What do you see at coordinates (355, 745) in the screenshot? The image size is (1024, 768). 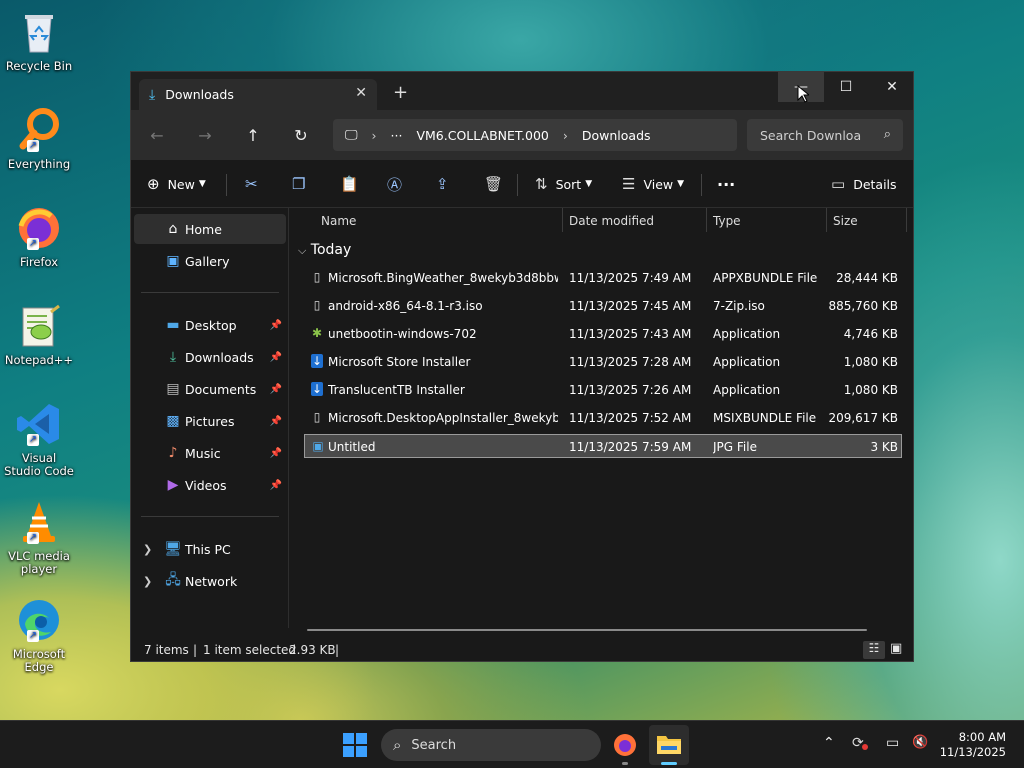 I see `start-button` at bounding box center [355, 745].